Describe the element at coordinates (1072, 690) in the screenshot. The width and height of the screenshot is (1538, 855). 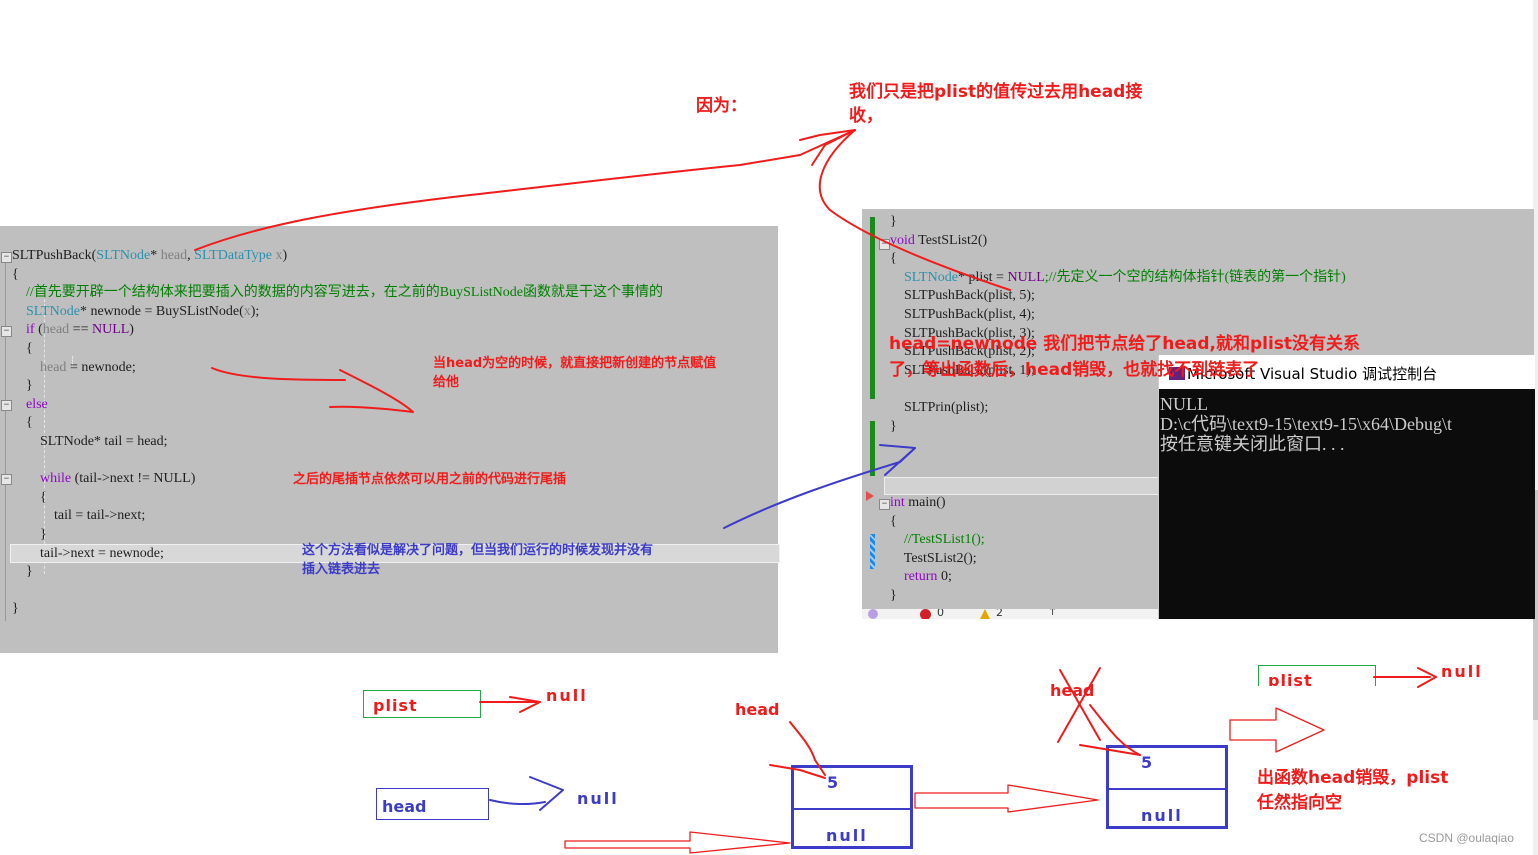
I see `crossed-head-label: head` at that location.